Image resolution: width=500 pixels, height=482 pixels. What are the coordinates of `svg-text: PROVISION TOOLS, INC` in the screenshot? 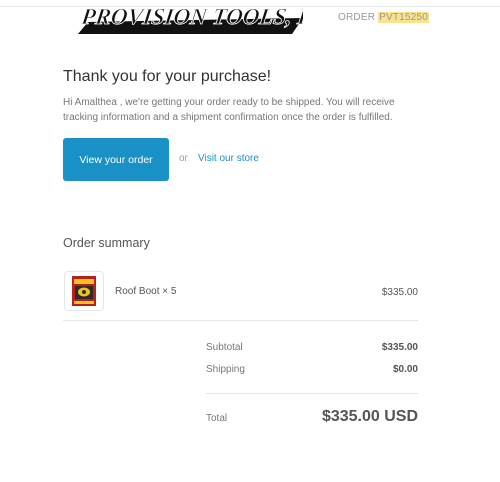 It's located at (191, 16).